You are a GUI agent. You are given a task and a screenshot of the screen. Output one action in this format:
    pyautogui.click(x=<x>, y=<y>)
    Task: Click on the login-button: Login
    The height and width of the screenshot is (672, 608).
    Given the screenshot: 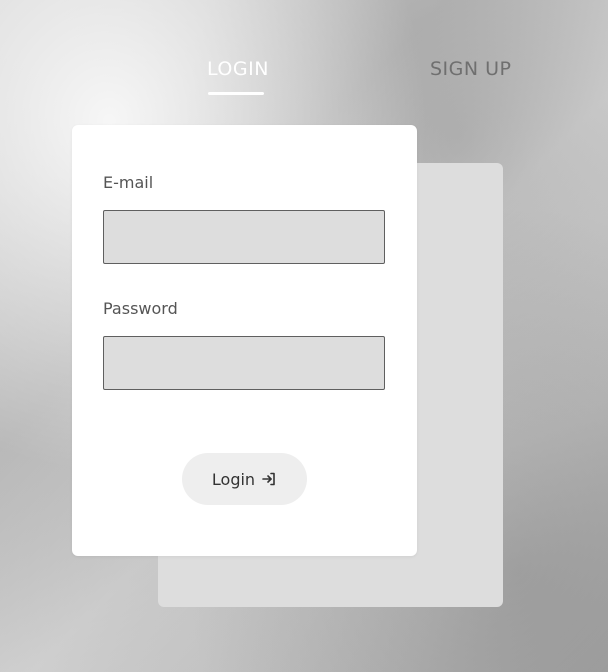 What is the action you would take?
    pyautogui.click(x=244, y=479)
    